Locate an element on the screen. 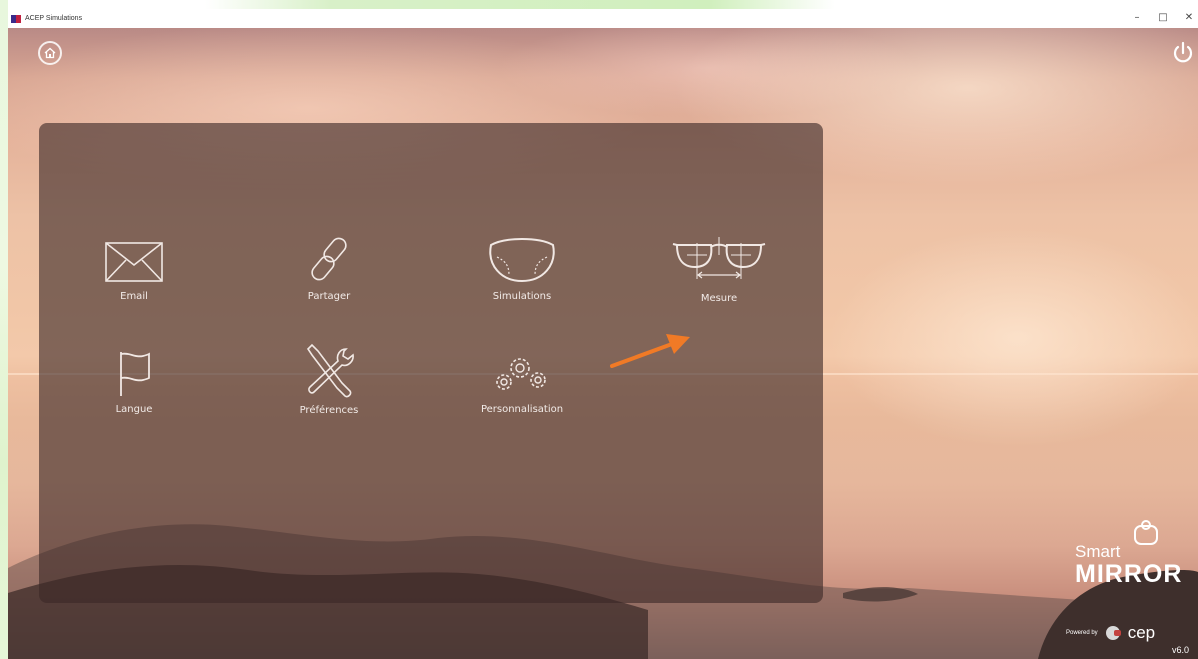  mirror-logo-icon is located at coordinates (1146, 532).